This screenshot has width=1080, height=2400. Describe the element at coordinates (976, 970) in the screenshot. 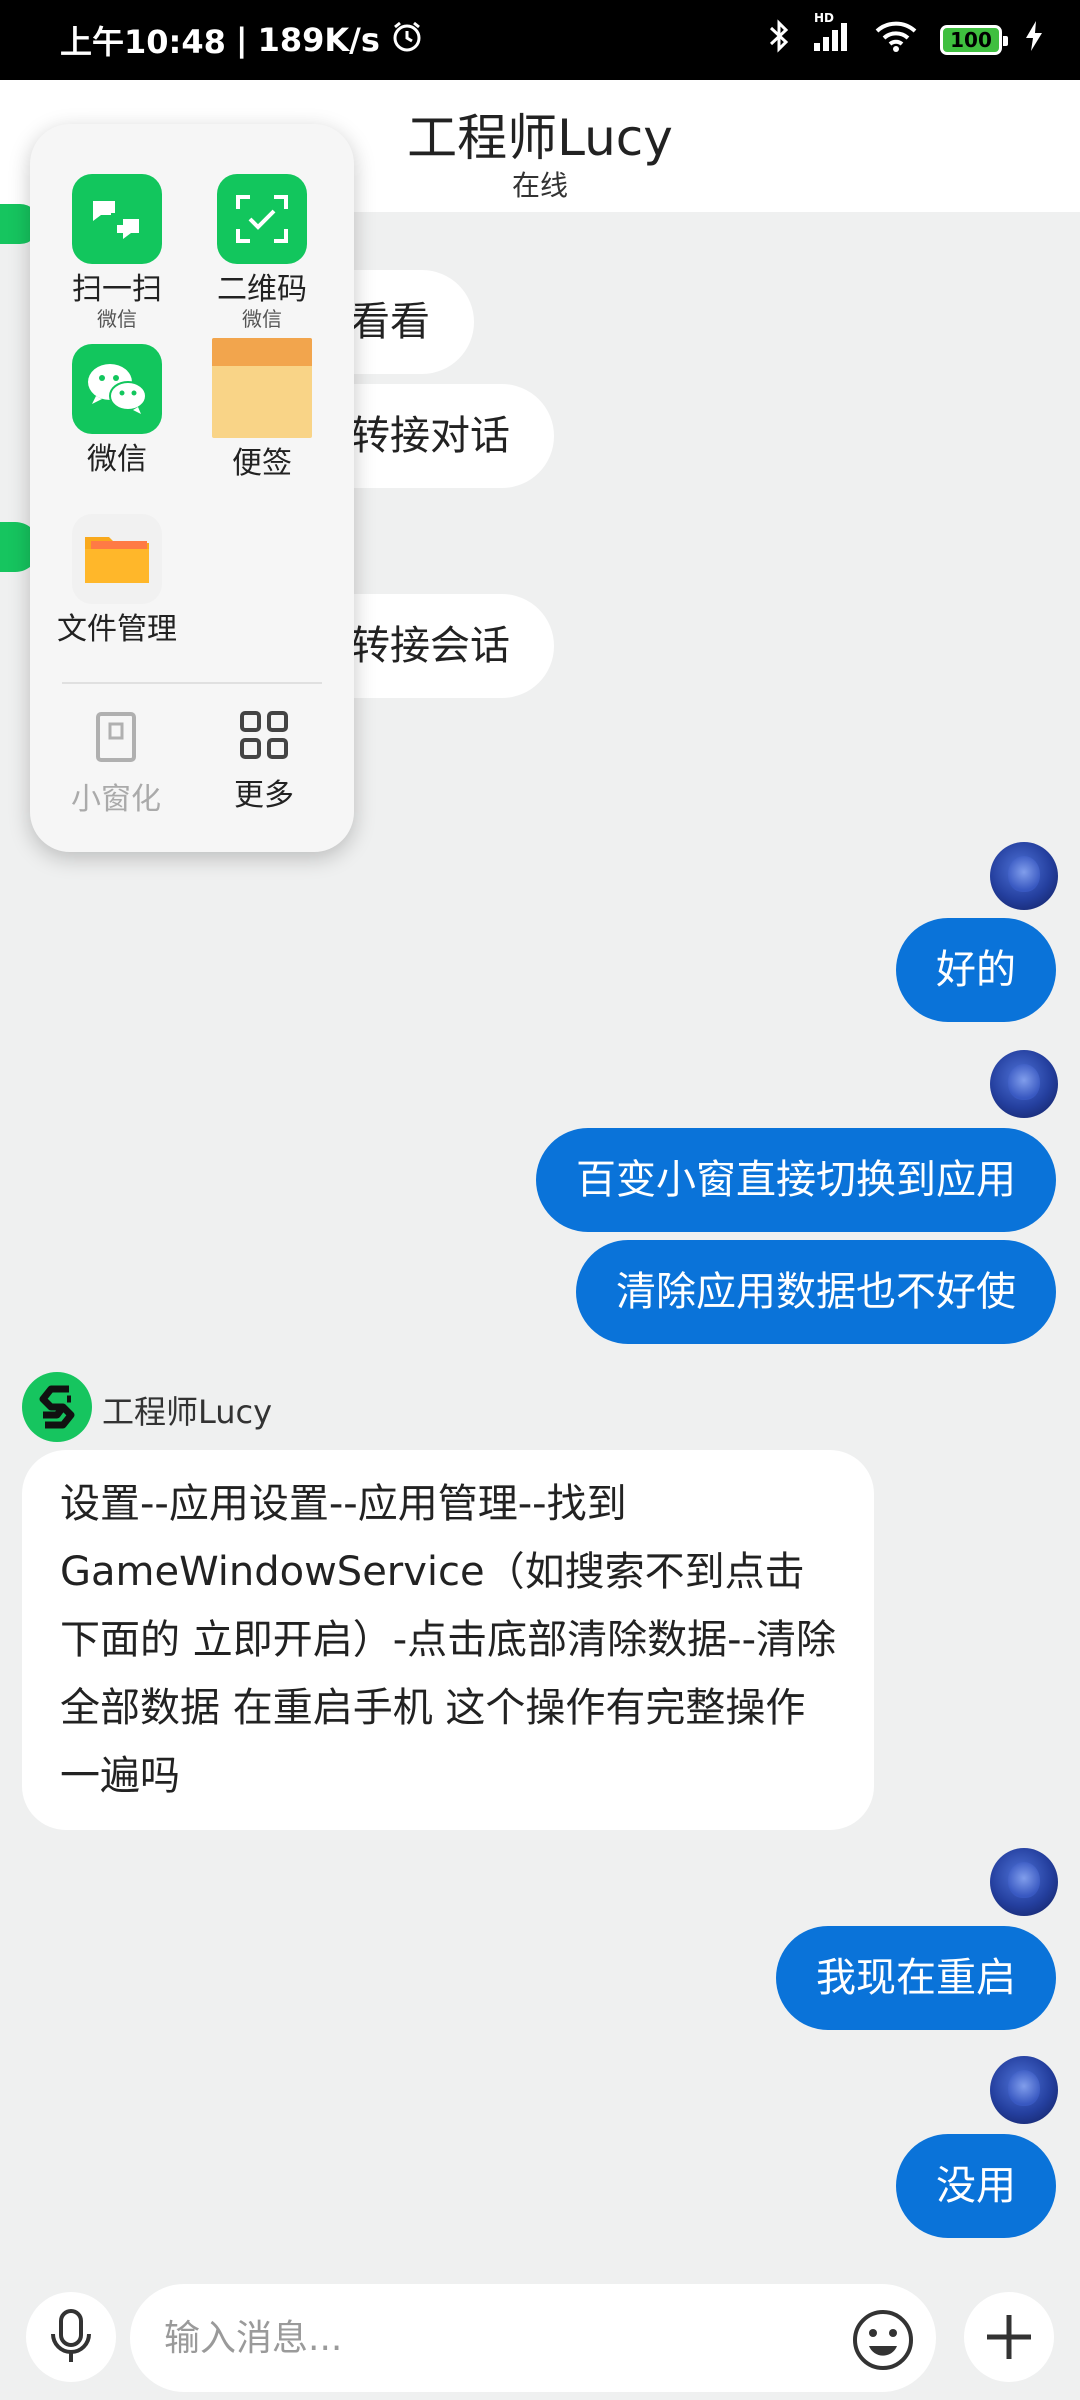

I see `user-message: 好的` at that location.